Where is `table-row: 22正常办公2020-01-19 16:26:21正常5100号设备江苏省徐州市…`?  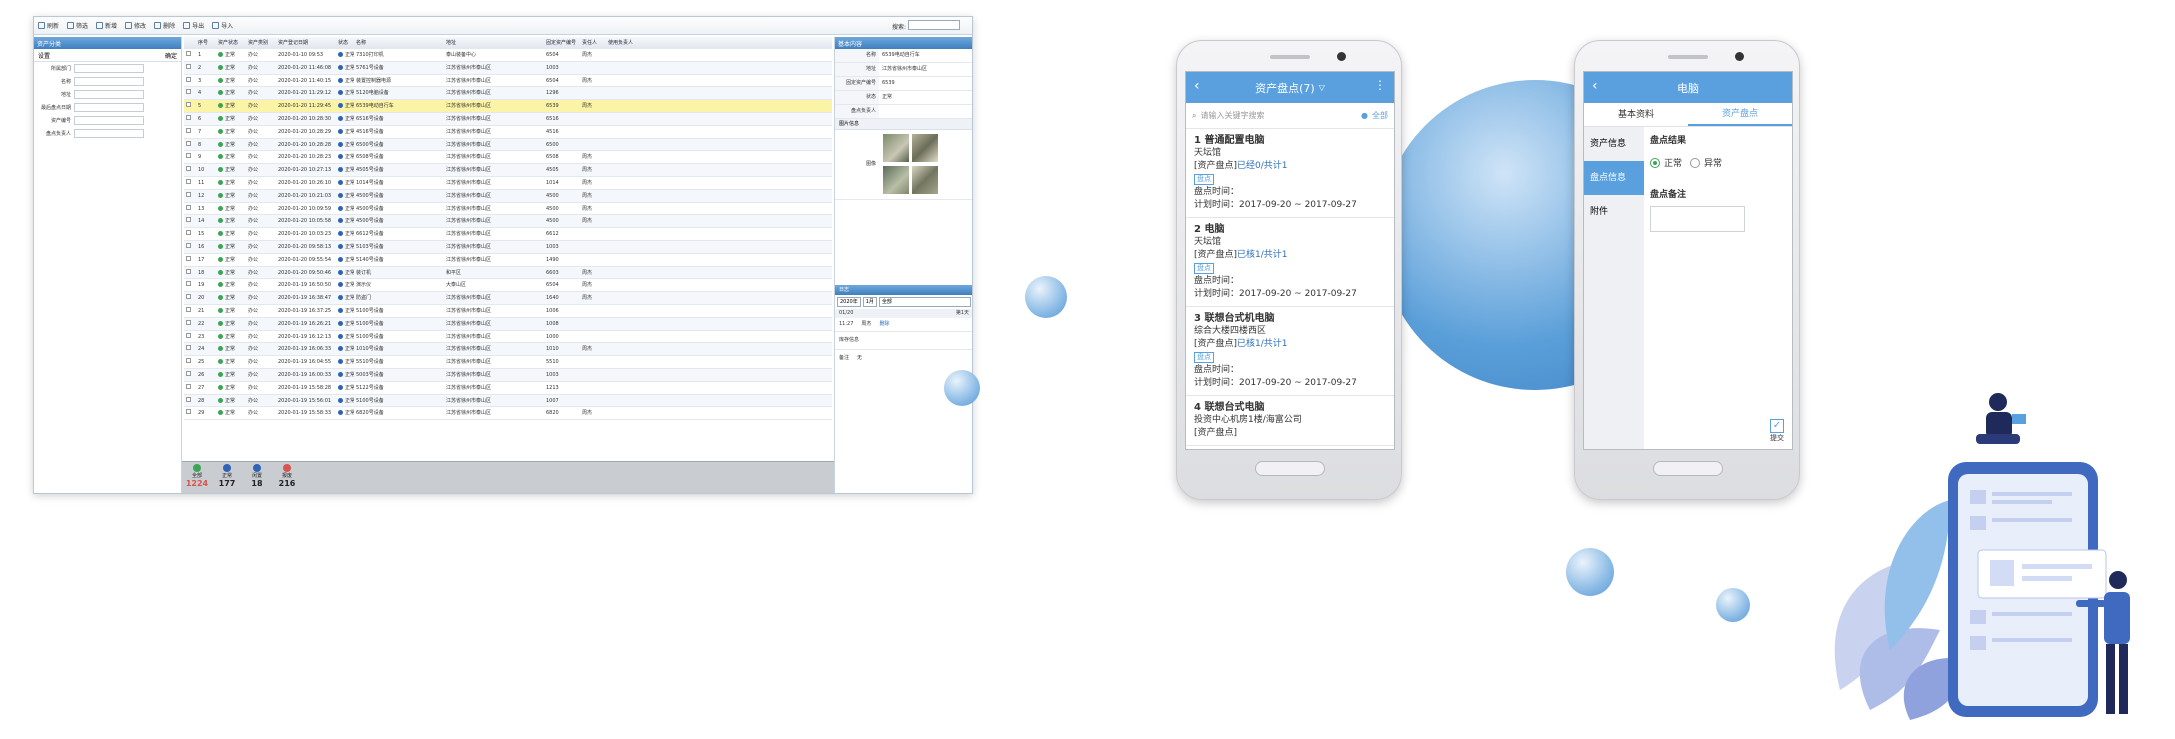 table-row: 22正常办公2020-01-19 16:26:21正常5100号设备江苏省徐州市… is located at coordinates (508, 324).